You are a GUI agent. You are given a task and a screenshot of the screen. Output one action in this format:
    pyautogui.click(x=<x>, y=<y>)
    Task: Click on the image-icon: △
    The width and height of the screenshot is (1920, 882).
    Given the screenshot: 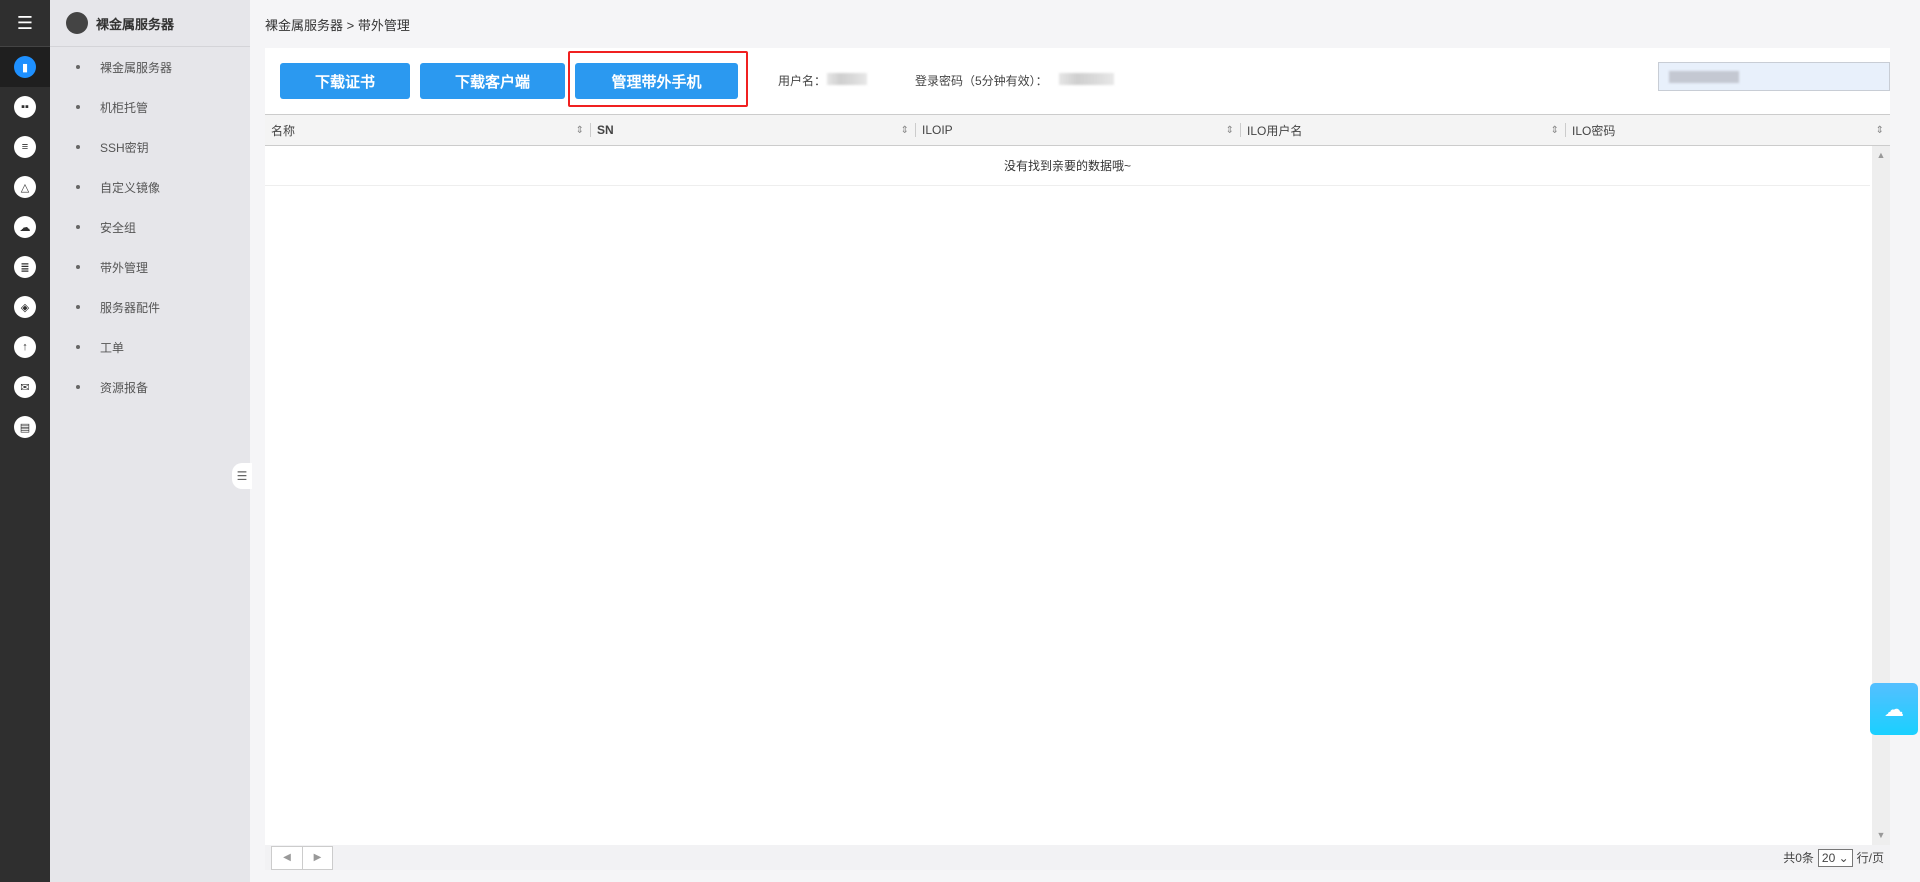 What is the action you would take?
    pyautogui.click(x=25, y=187)
    